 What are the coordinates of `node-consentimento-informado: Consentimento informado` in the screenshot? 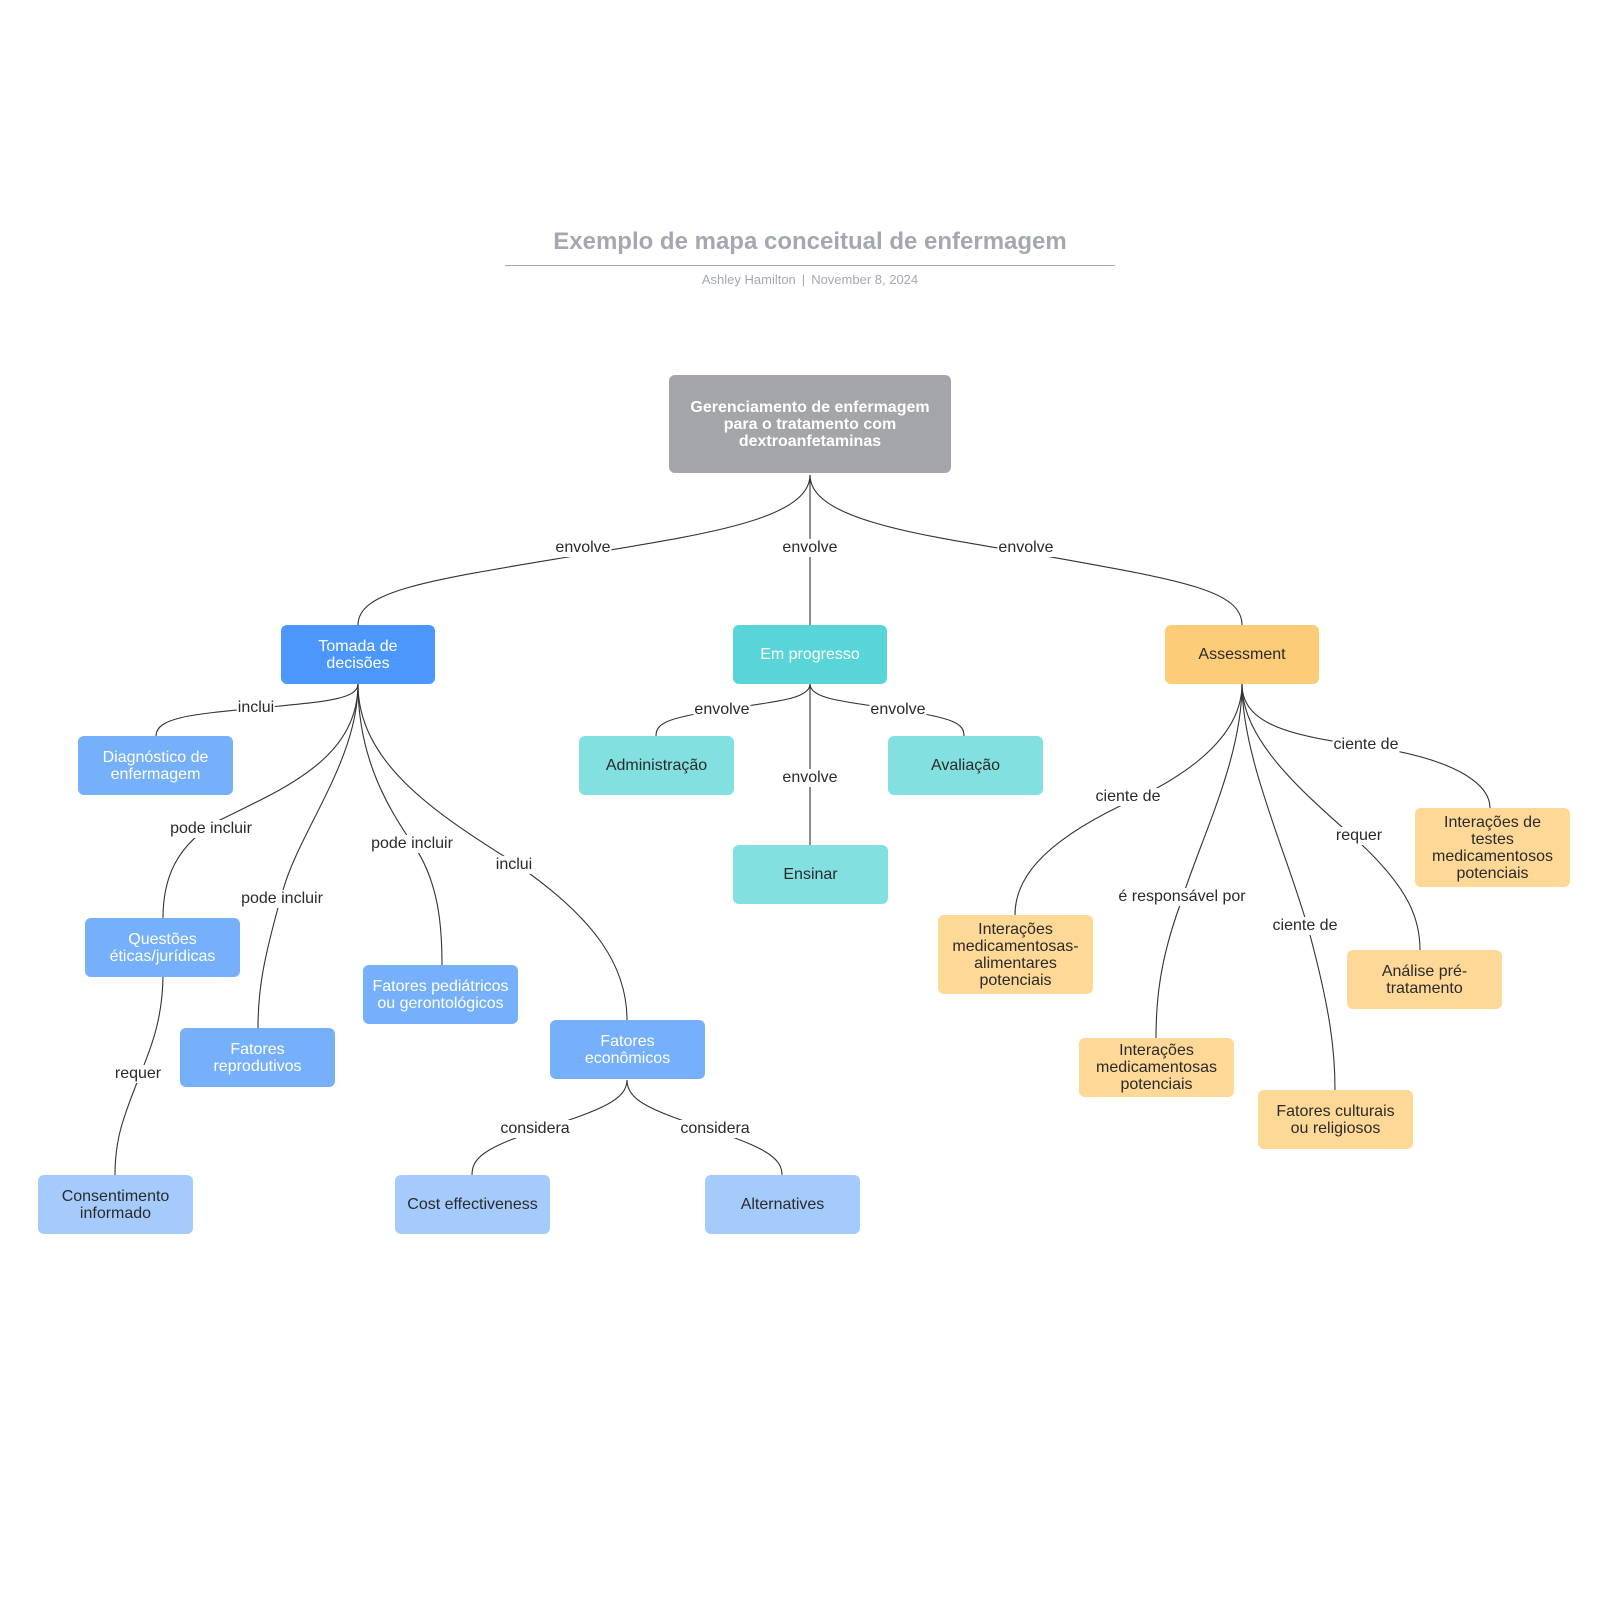 It's located at (115, 1204).